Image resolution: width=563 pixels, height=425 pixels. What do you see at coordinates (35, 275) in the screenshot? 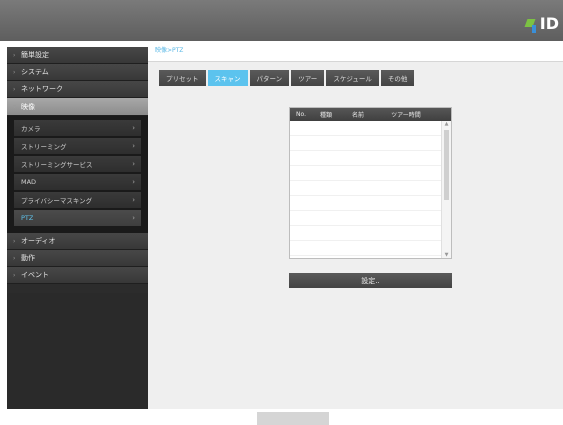
I see `sidebar-item-label: イベント` at bounding box center [35, 275].